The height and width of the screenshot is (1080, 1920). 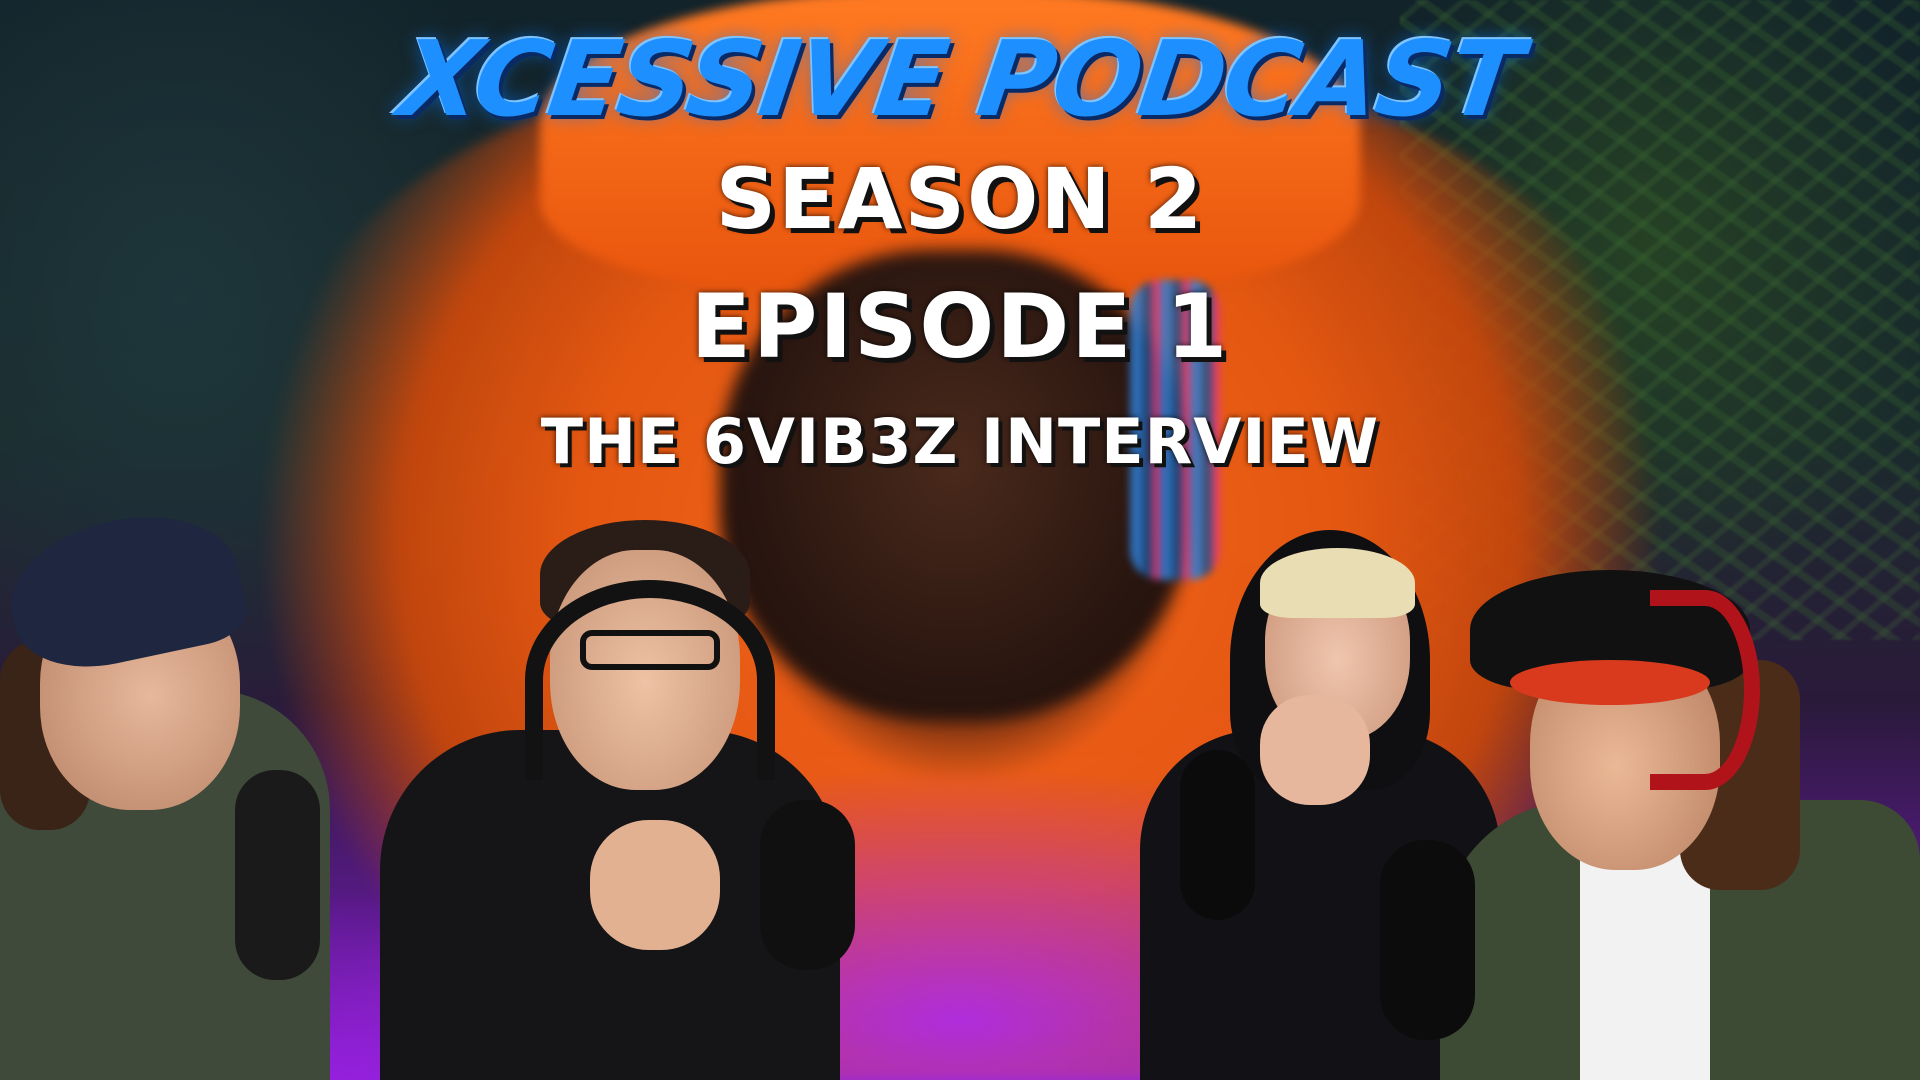 What do you see at coordinates (960, 199) in the screenshot?
I see `season-label: SEASON 2` at bounding box center [960, 199].